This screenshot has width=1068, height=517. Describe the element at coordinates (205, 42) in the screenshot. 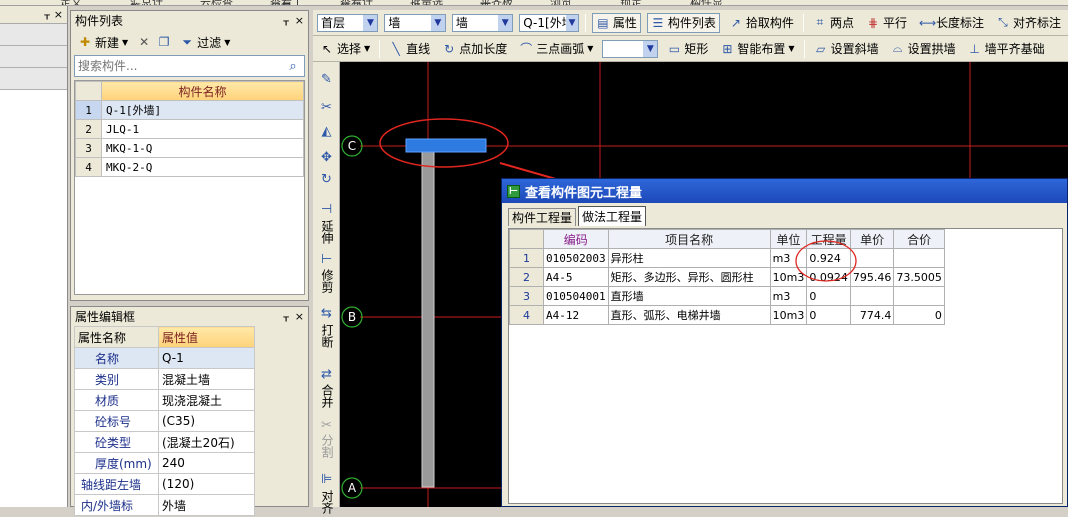

I see `filter-button: ⏷ 过滤 ▼` at that location.